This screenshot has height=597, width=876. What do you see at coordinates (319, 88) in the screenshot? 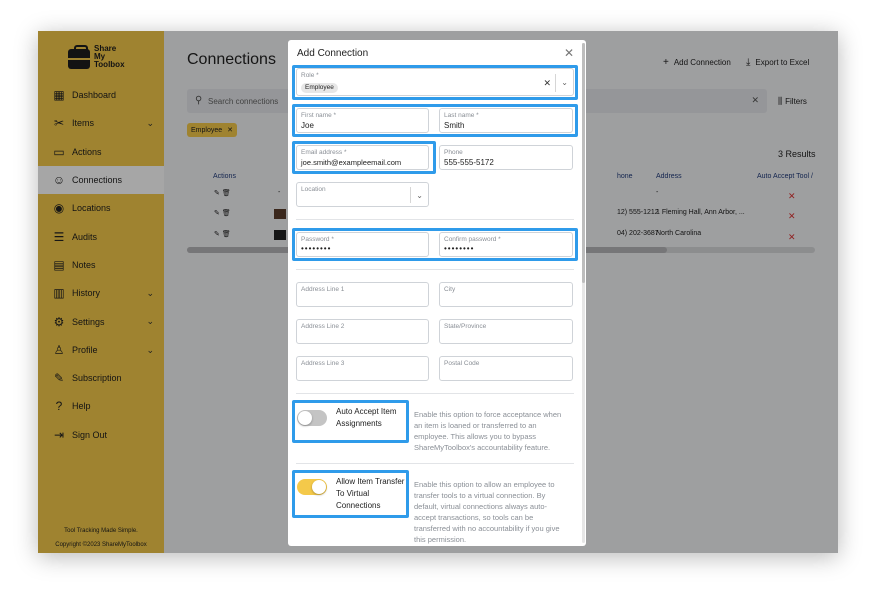
I see `role-chip: Employee` at bounding box center [319, 88].